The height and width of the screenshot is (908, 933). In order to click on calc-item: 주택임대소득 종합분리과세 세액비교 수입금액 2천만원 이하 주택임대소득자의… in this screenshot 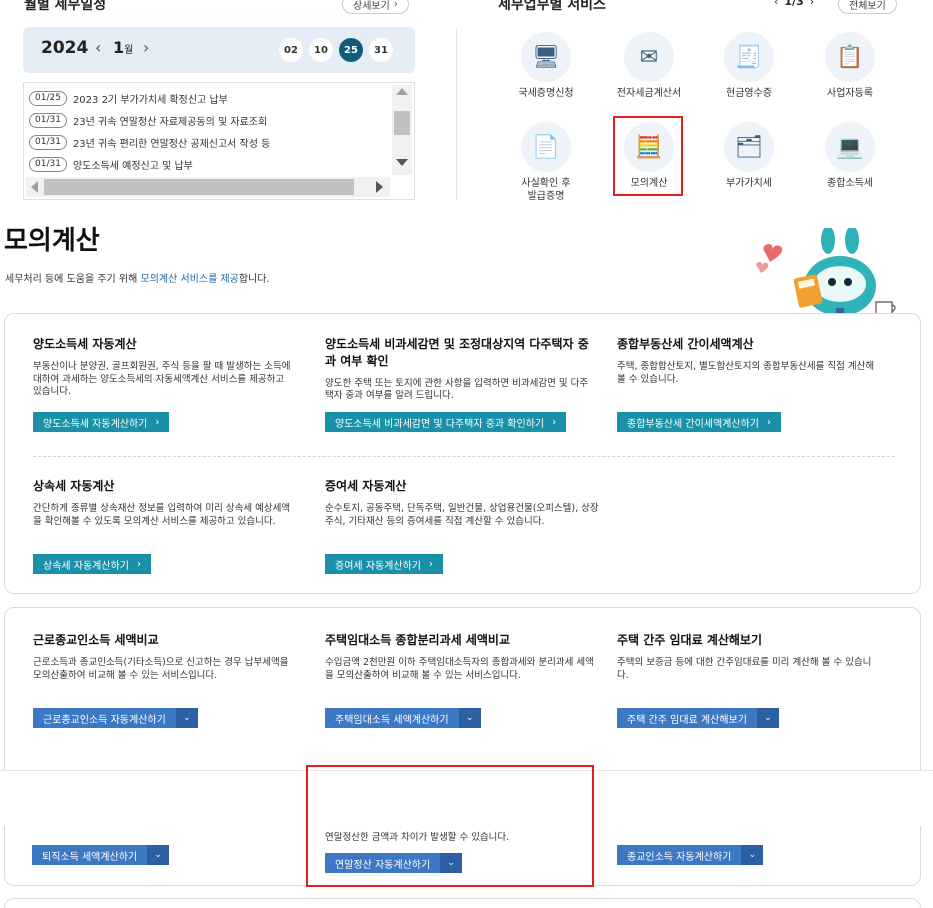, I will do `click(461, 657)`.